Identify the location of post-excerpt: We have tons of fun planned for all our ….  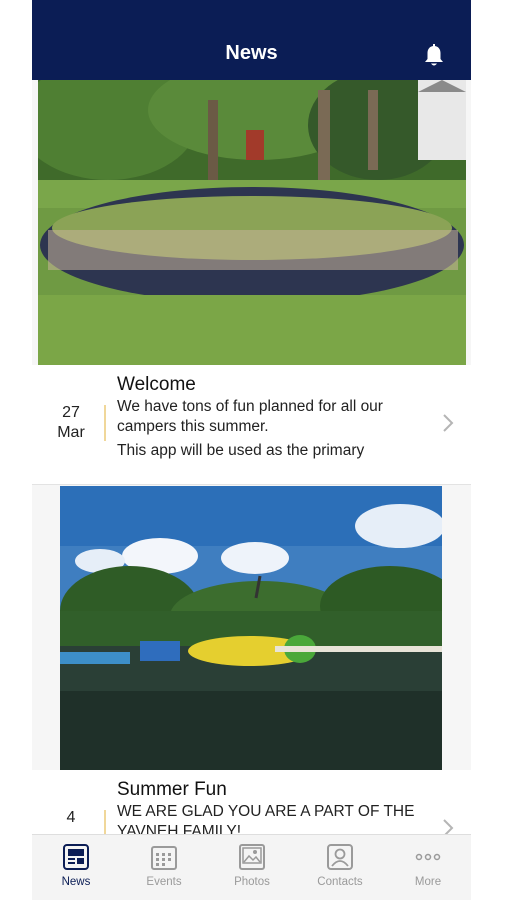
(250, 416).